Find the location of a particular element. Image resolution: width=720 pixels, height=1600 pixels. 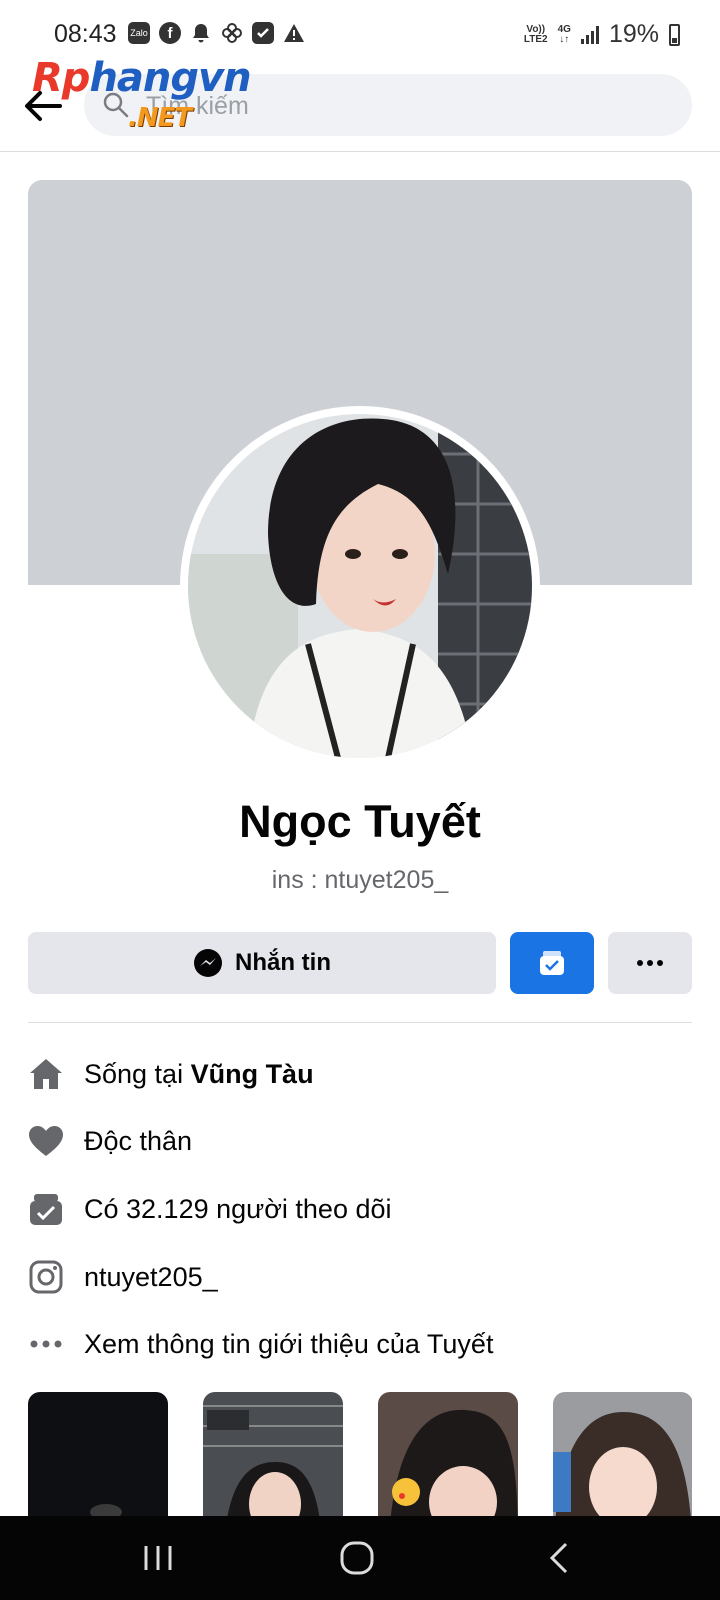

lives-in-place: Vũng Tàu is located at coordinates (252, 1074).